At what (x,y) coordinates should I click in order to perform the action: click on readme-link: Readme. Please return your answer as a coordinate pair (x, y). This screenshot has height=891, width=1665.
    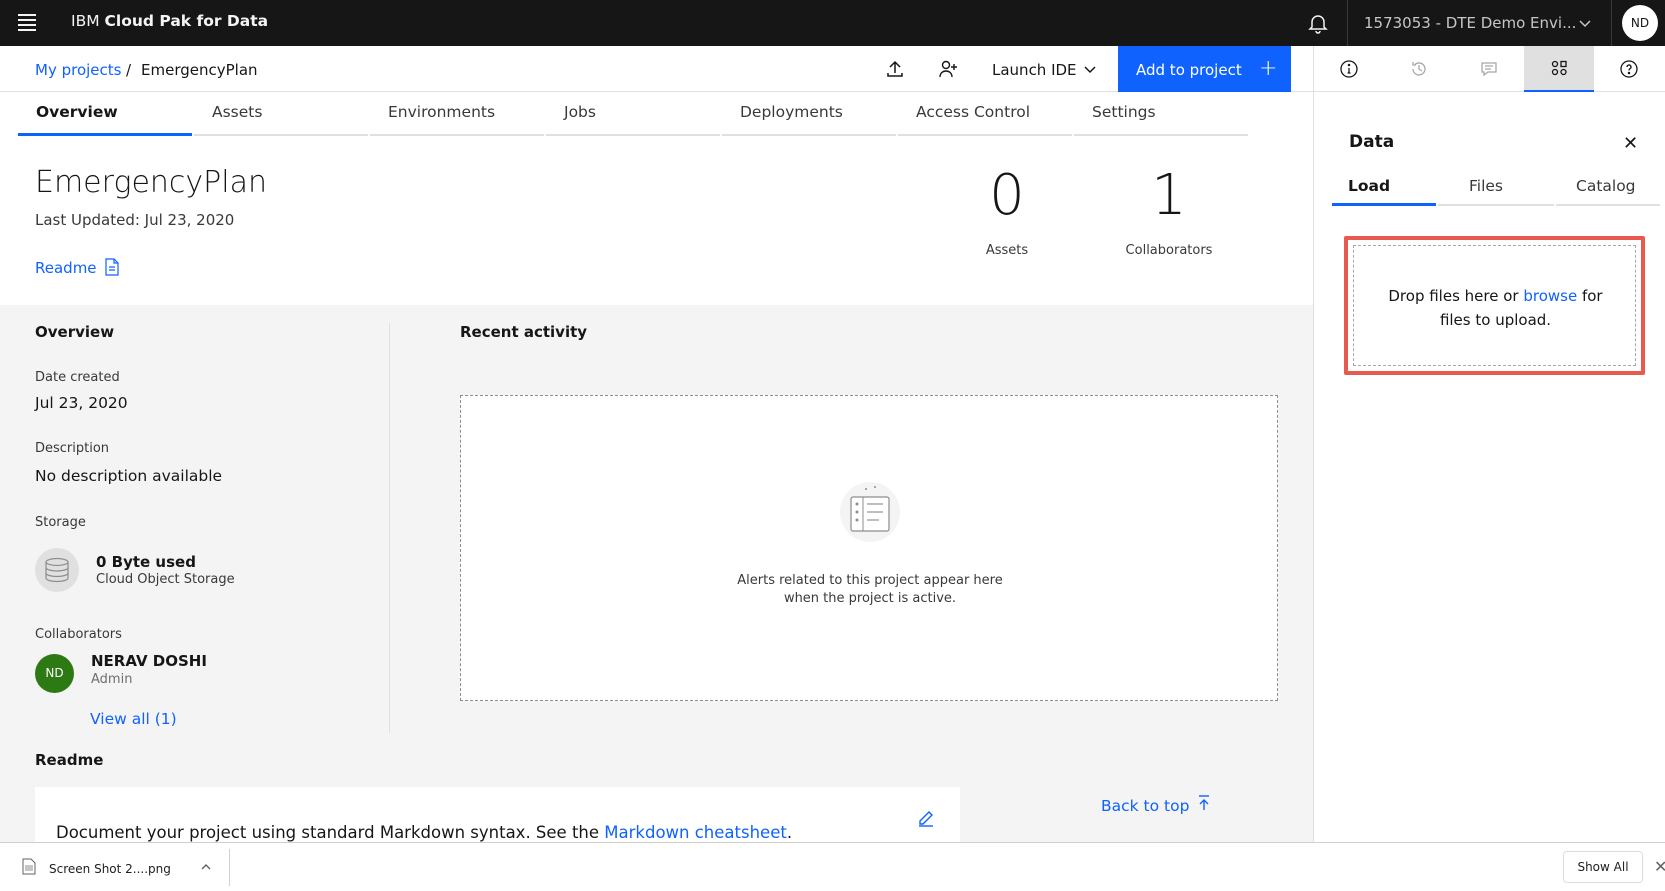
    Looking at the image, I should click on (66, 268).